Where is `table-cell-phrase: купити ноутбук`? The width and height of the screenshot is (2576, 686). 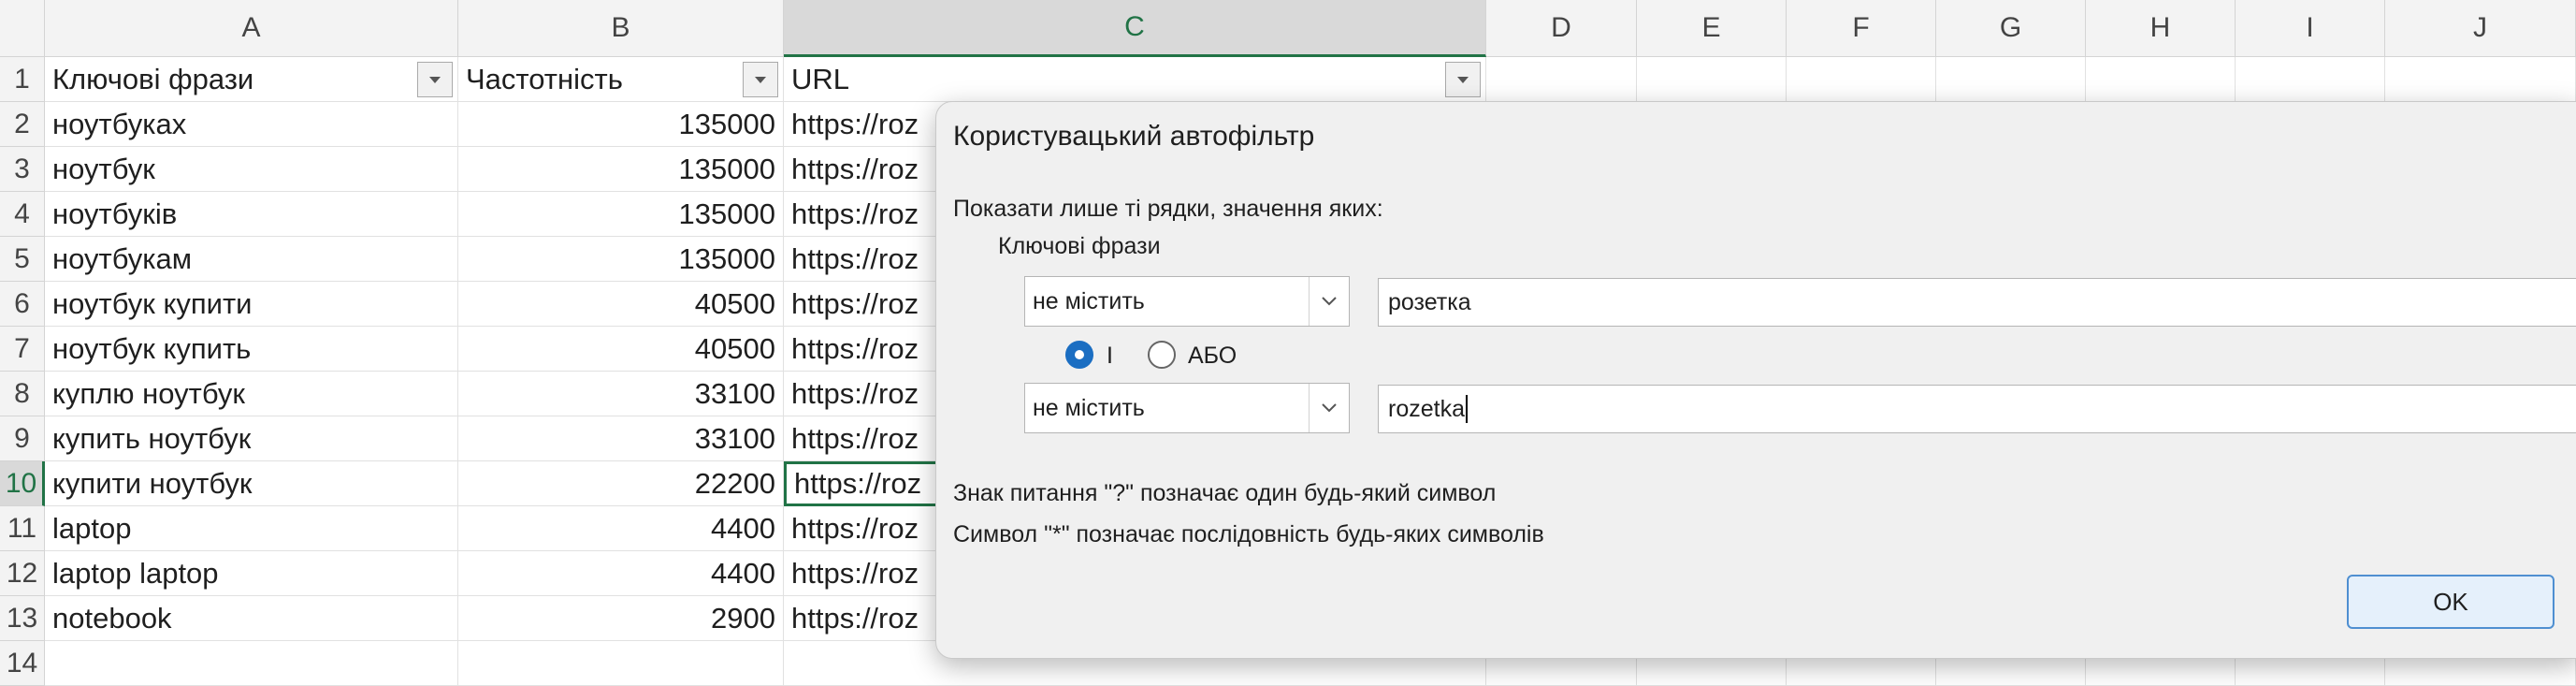
table-cell-phrase: купити ноутбук is located at coordinates (251, 484).